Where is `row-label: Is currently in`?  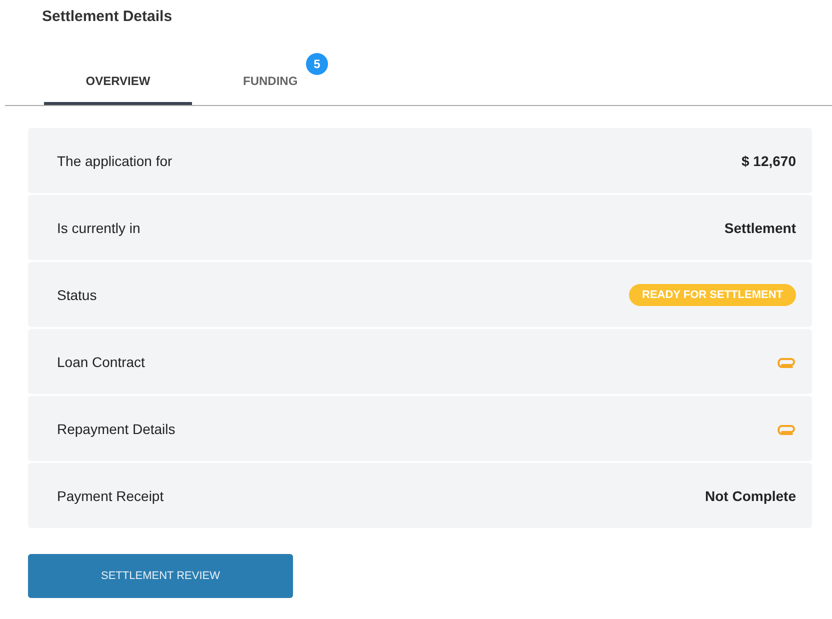
row-label: Is currently in is located at coordinates (98, 228).